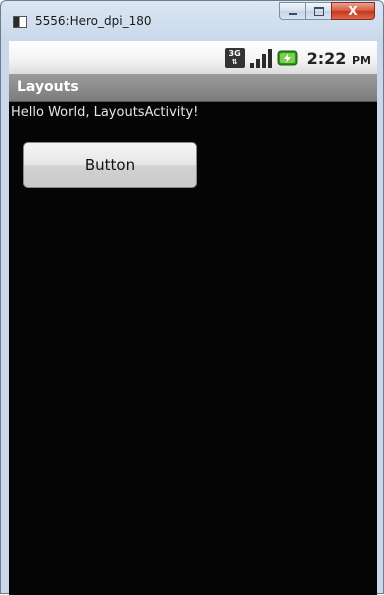 The image size is (384, 595). I want to click on close-button: X, so click(353, 11).